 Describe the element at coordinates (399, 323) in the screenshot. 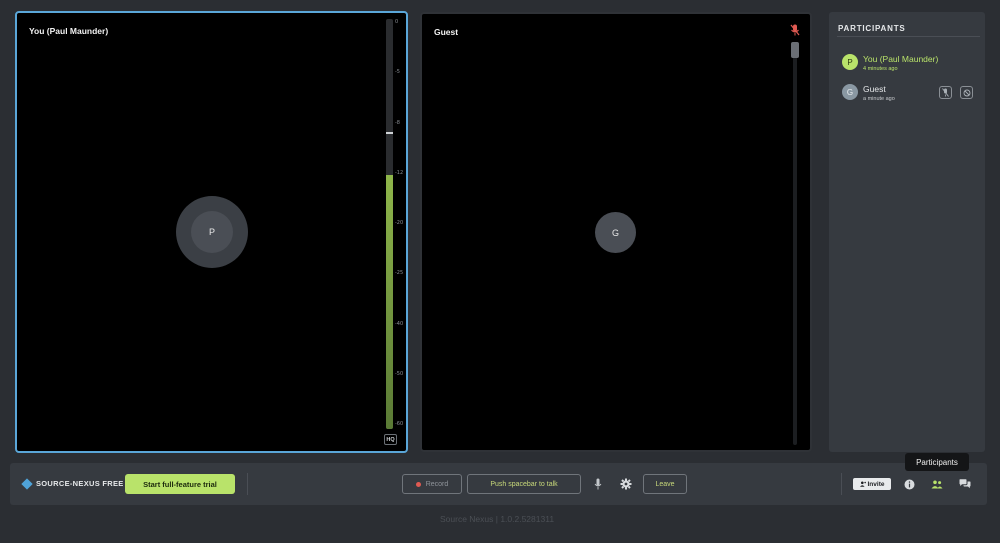

I see `meter-tick-label: -40` at that location.